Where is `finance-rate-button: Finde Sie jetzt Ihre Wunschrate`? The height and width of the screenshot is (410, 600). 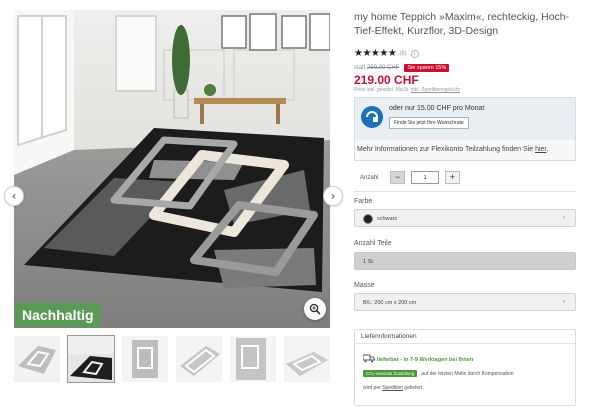 finance-rate-button: Finde Sie jetzt Ihre Wunschrate is located at coordinates (429, 123).